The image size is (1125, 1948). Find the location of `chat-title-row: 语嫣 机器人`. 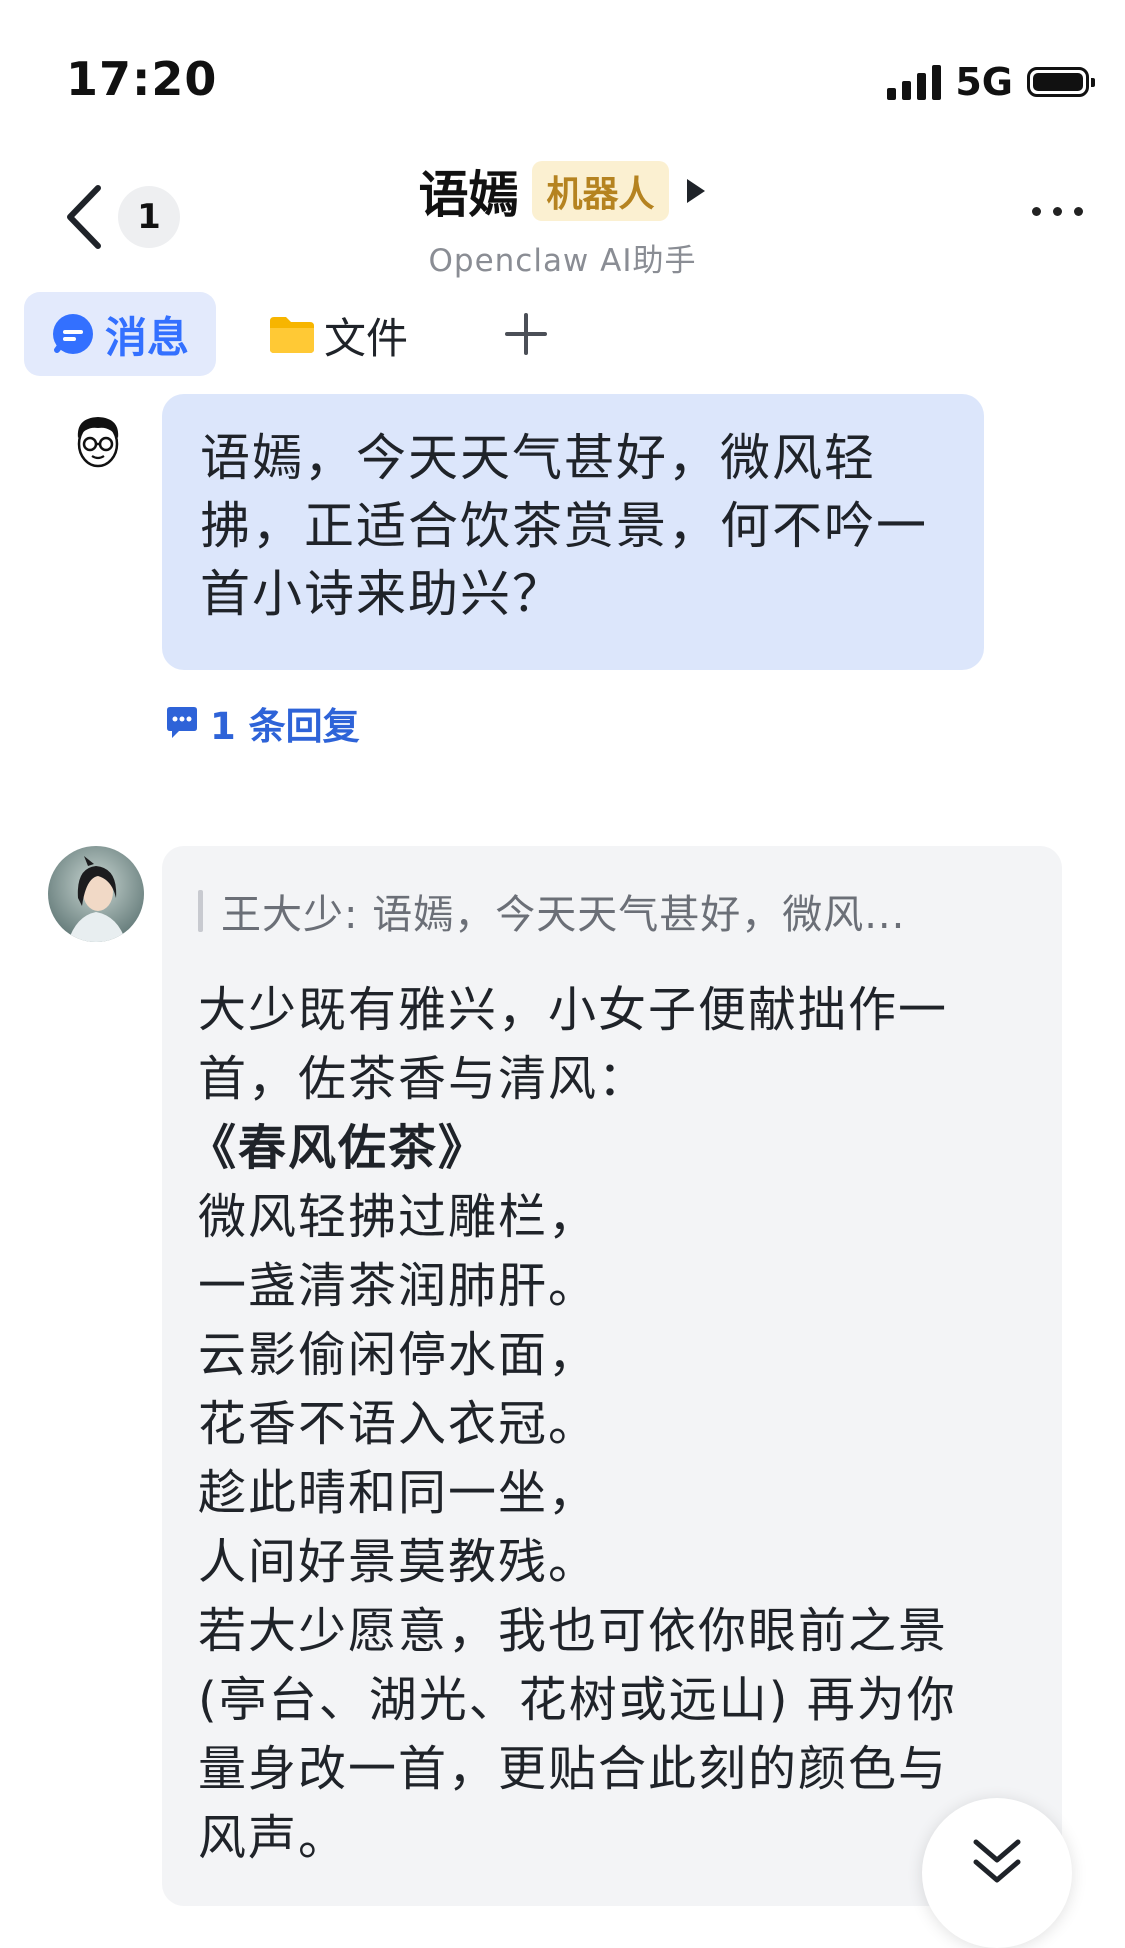

chat-title-row: 语嫣 机器人 is located at coordinates (562, 191).